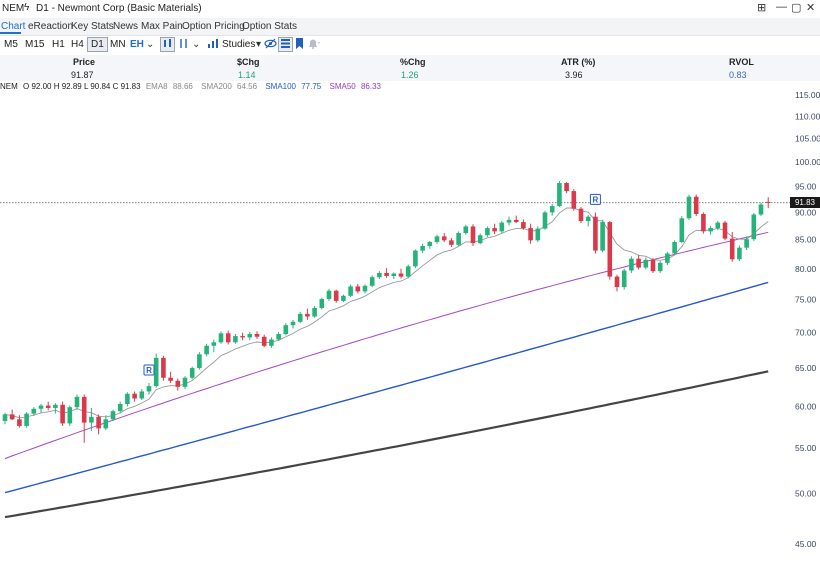  Describe the element at coordinates (781, 7) in the screenshot. I see `minimize-button: —` at that location.